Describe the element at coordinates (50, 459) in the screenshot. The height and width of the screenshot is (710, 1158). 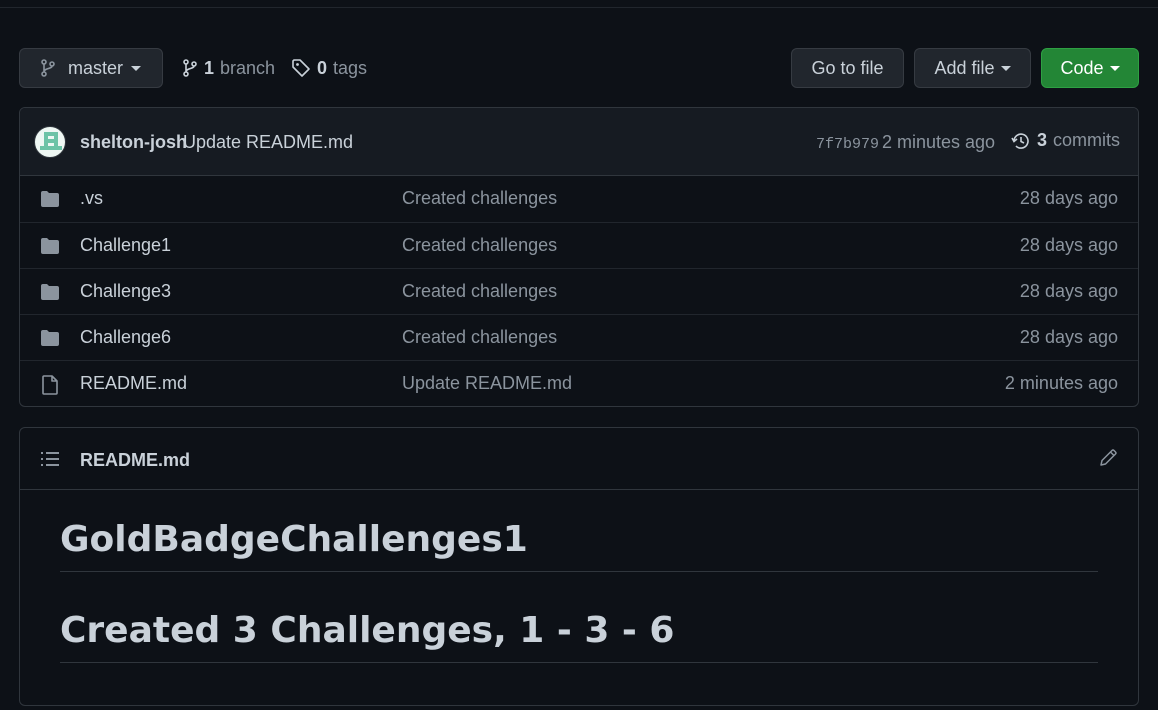
I see `list-icon` at that location.